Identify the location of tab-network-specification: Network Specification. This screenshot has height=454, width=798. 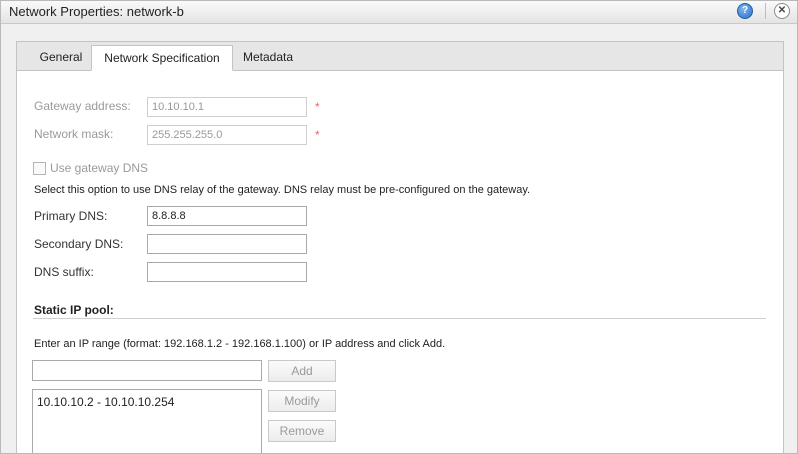
(162, 58).